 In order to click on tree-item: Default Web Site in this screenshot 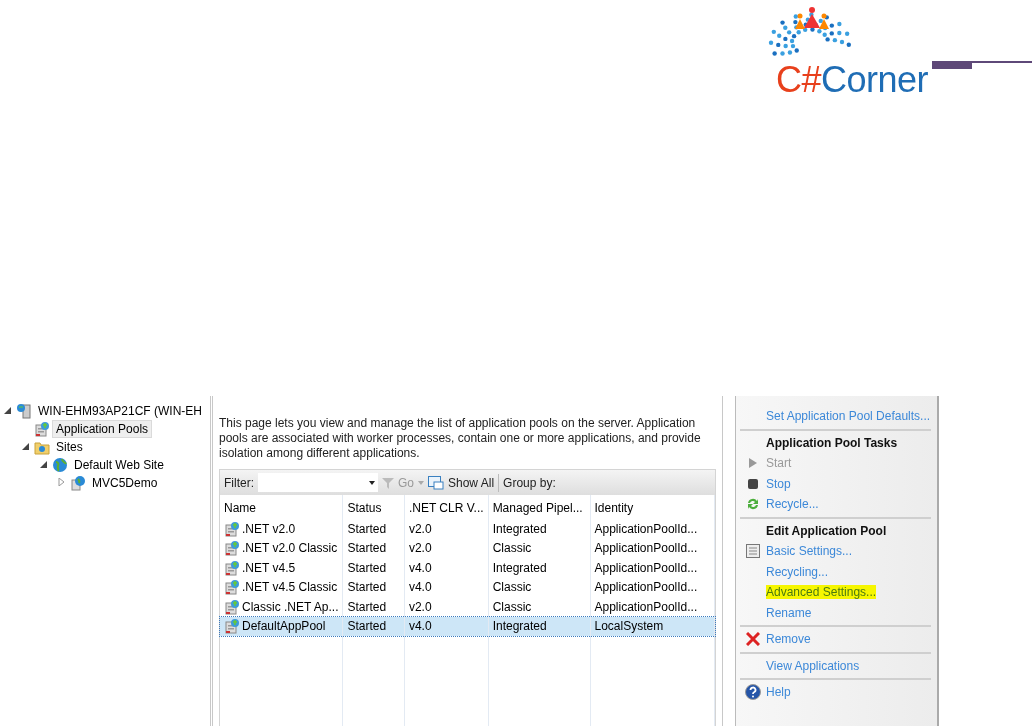, I will do `click(119, 465)`.